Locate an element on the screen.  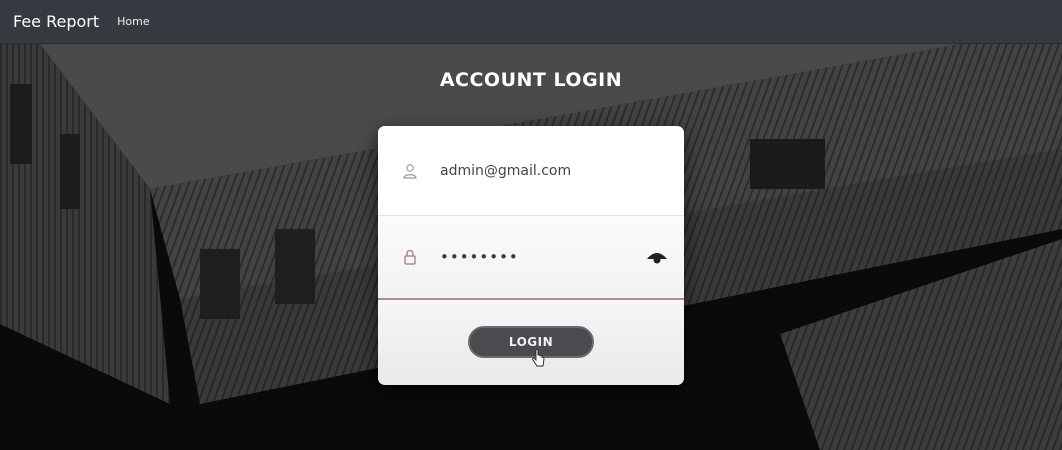
navbar: Fee Report Home is located at coordinates (531, 22).